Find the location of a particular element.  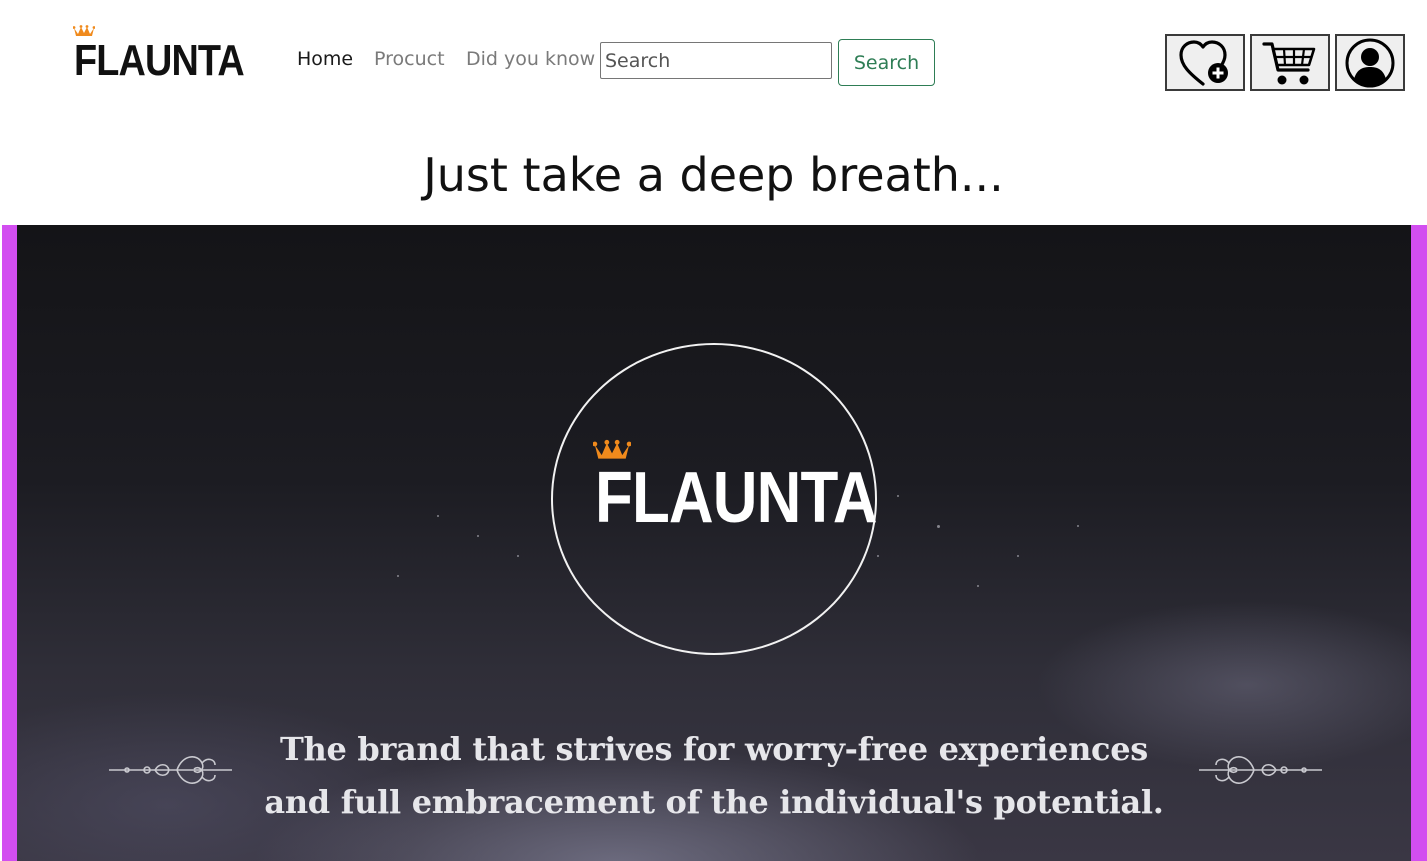

navbar: FLAUNTA Home Procuct Did you know Search is located at coordinates (713, 60).